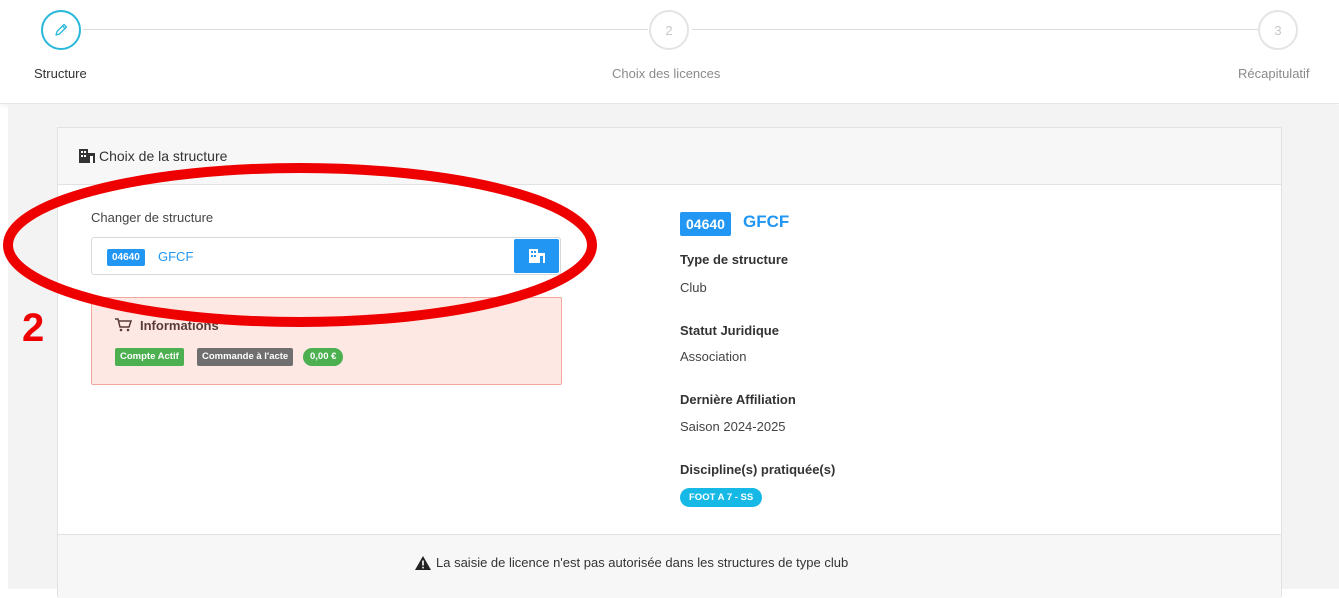  What do you see at coordinates (758, 469) in the screenshot?
I see `discipline-label: Discipline(s) pratiquée(s)` at bounding box center [758, 469].